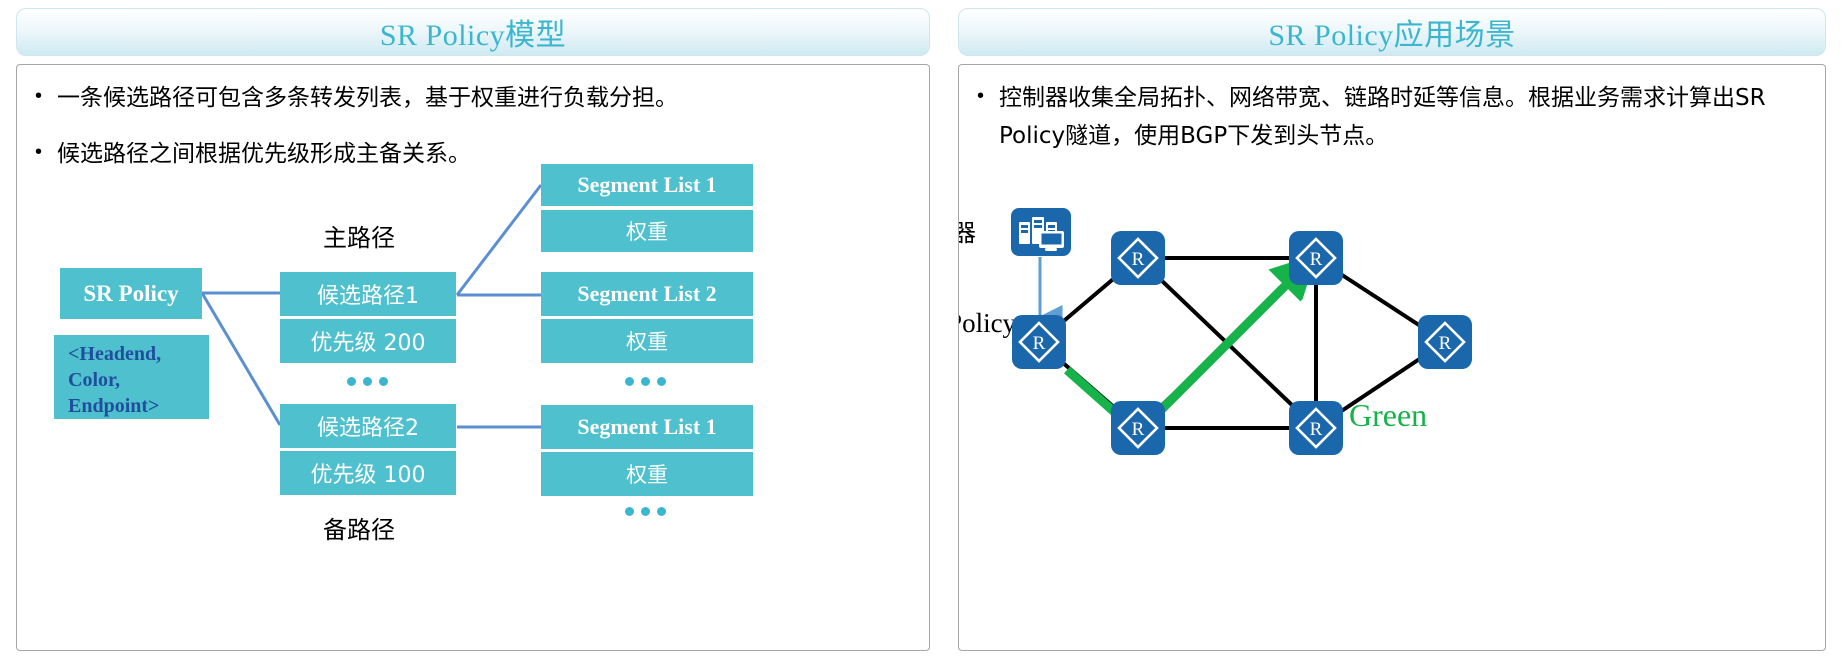 The width and height of the screenshot is (1842, 663). I want to click on candidate-path-2-priority: 优先级 100, so click(368, 473).